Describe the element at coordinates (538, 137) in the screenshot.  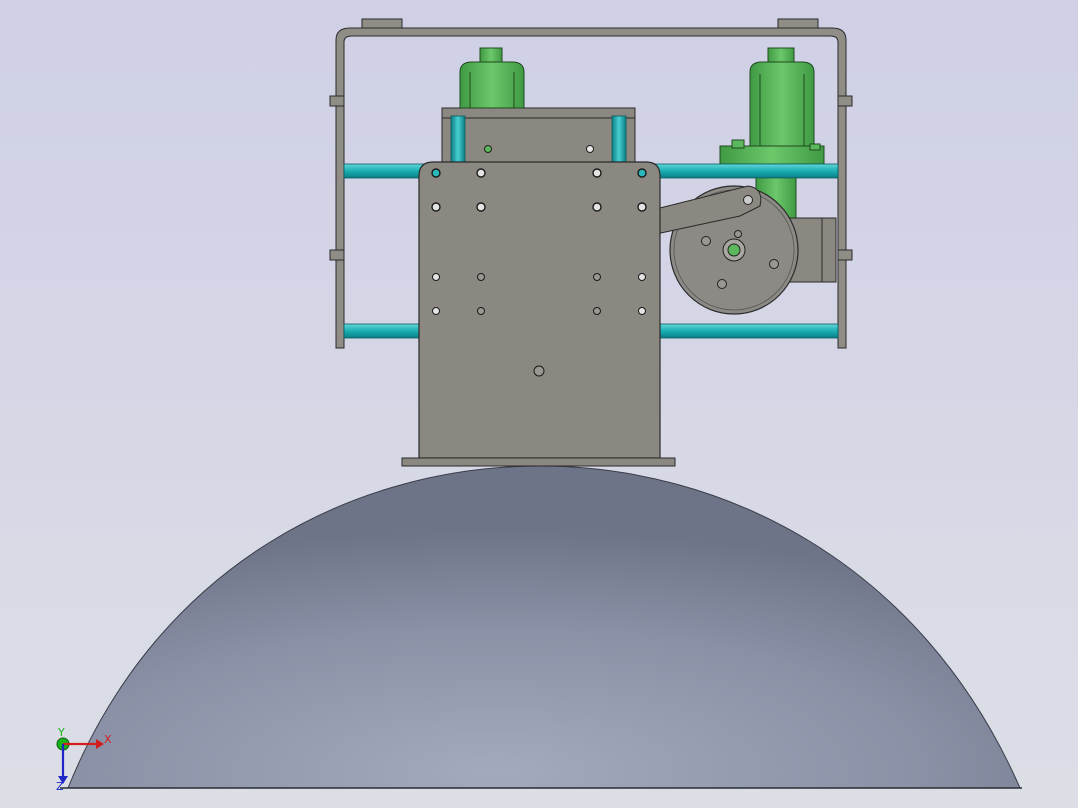
I see `upper-housing` at that location.